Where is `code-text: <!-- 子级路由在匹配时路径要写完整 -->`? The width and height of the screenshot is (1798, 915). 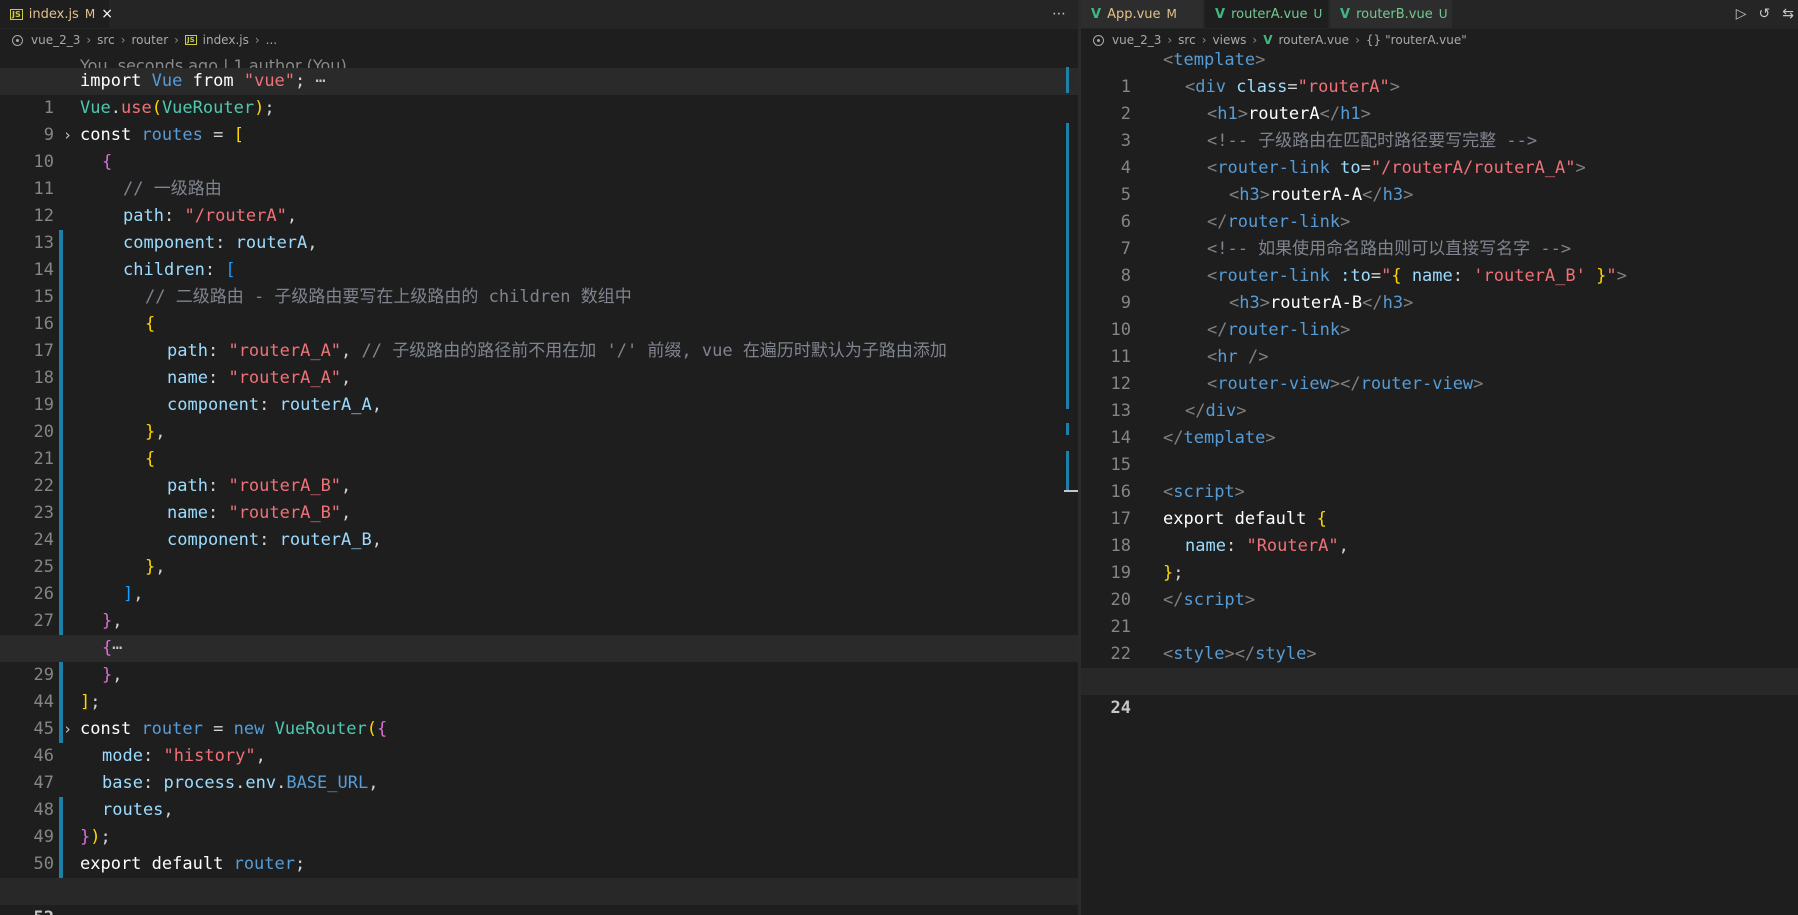
code-text: <!-- 子级路由在匹配时路径要写完整 --> is located at coordinates (1372, 141).